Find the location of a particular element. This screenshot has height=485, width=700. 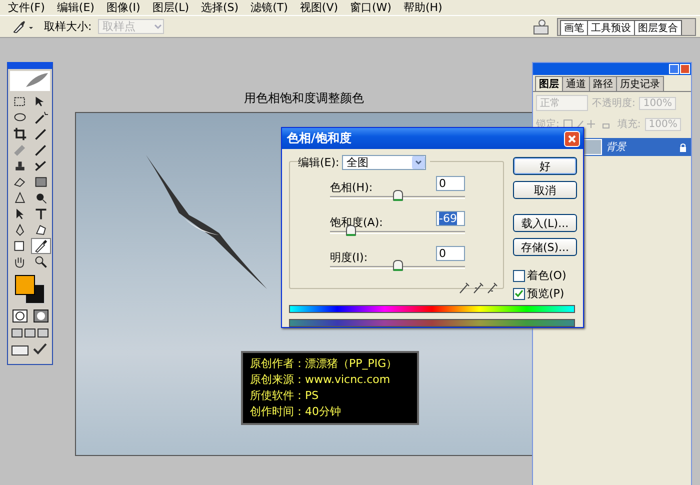

close-icon is located at coordinates (572, 138).